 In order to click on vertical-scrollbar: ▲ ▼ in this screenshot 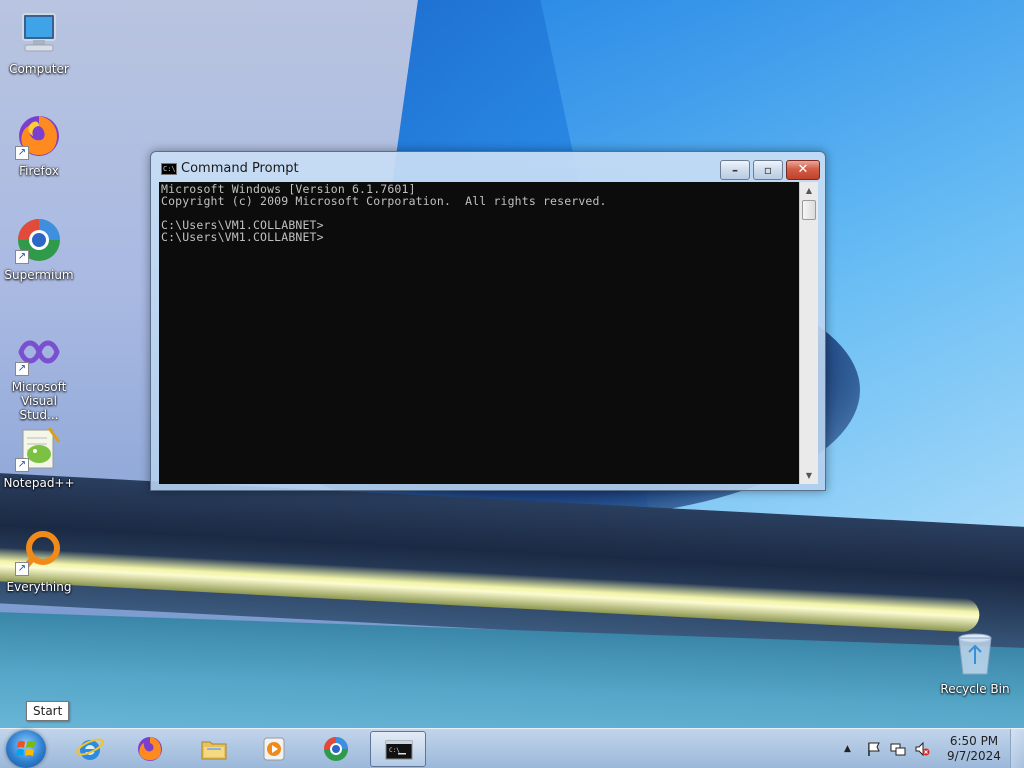, I will do `click(808, 333)`.